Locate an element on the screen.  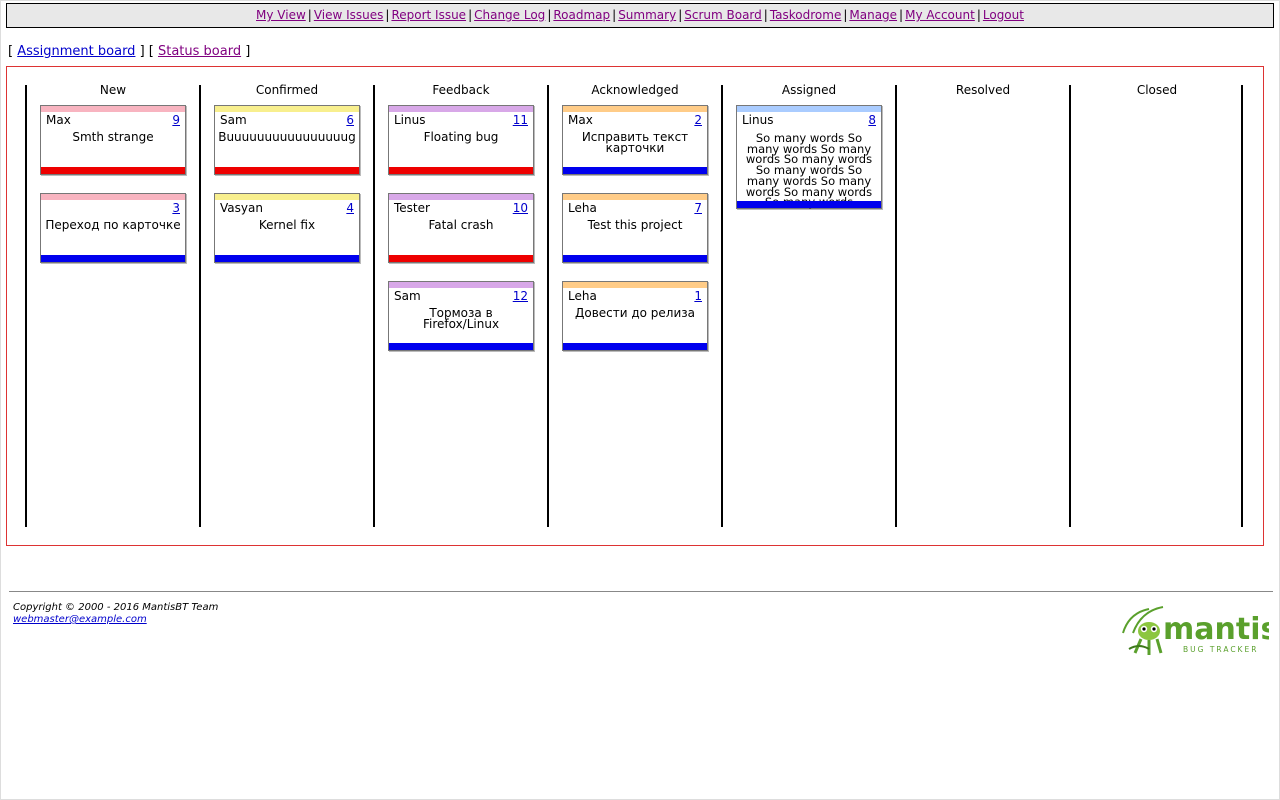
issue-card: Tester 10 Fatal crash is located at coordinates (461, 228).